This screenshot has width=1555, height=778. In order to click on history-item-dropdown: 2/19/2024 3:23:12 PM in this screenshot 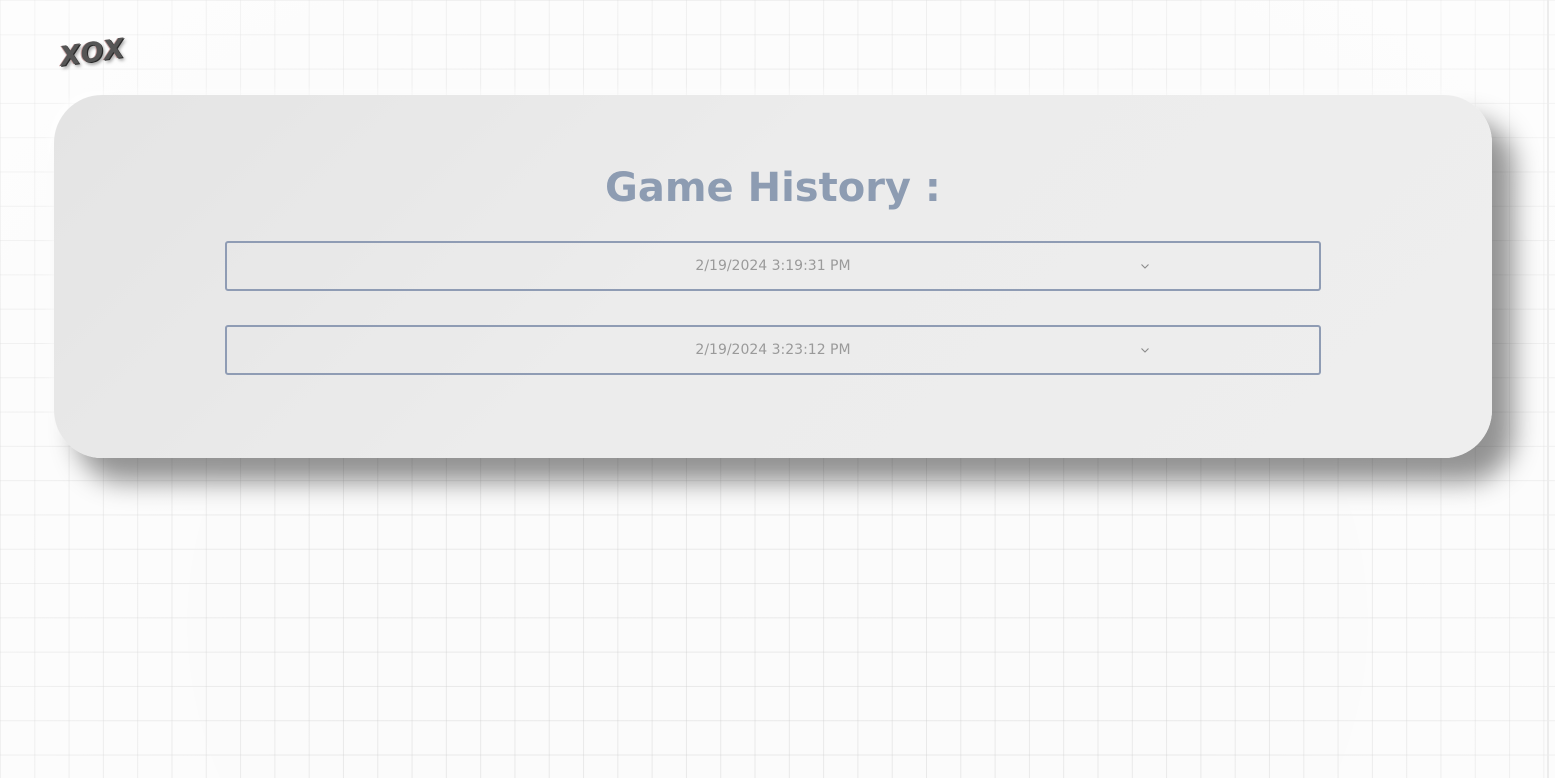, I will do `click(773, 350)`.